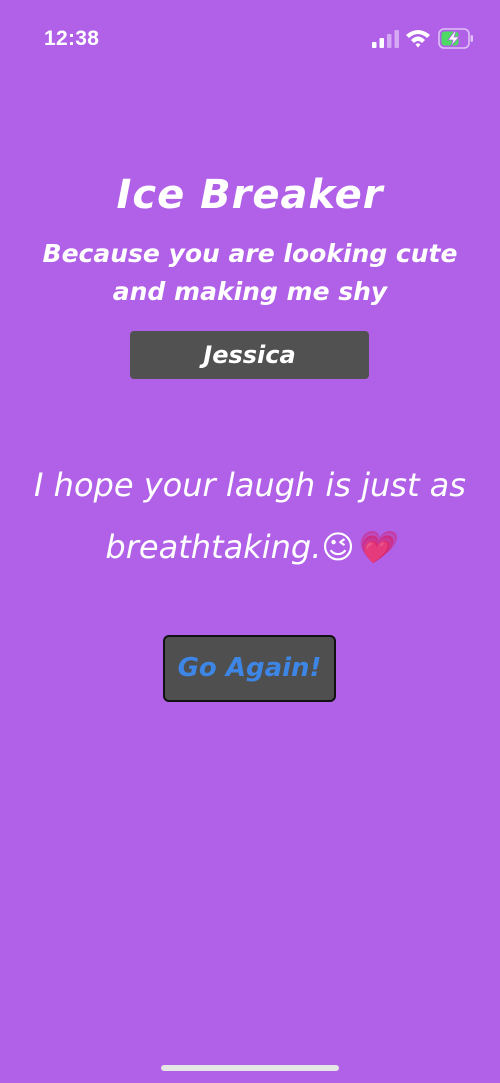 This screenshot has height=1083, width=500. What do you see at coordinates (72, 38) in the screenshot?
I see `status-time: 12:38` at bounding box center [72, 38].